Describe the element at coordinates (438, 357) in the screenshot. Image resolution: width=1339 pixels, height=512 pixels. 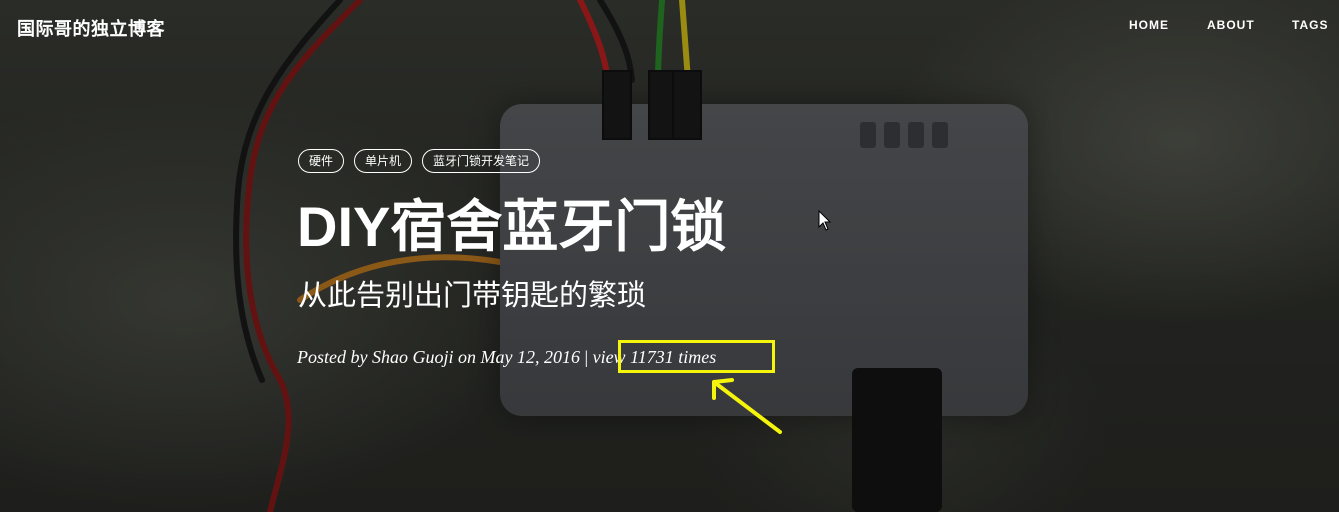
I see `post-byline: Posted by Shao Guoji on May 12, 2016` at that location.